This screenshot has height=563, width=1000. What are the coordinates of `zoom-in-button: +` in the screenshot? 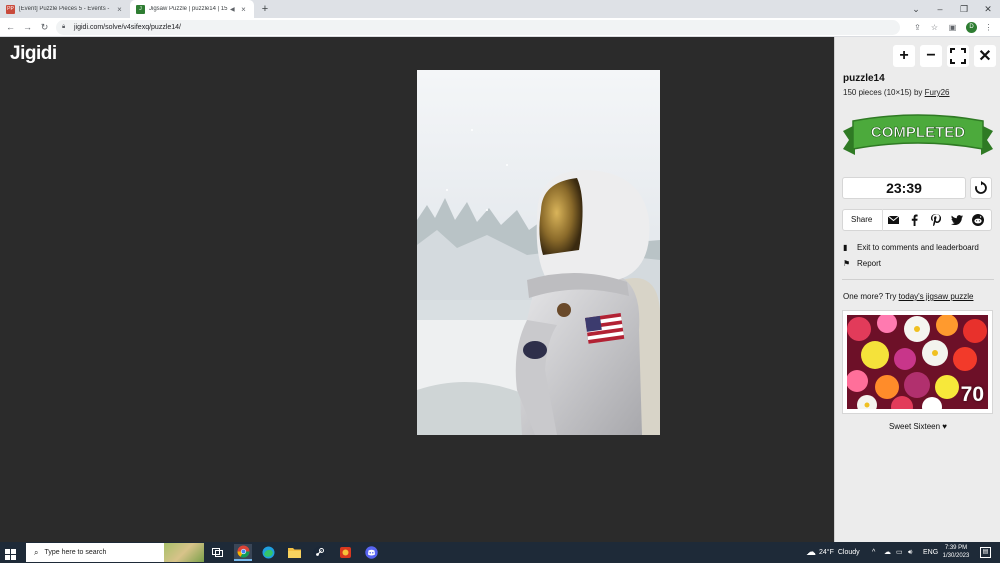 It's located at (904, 56).